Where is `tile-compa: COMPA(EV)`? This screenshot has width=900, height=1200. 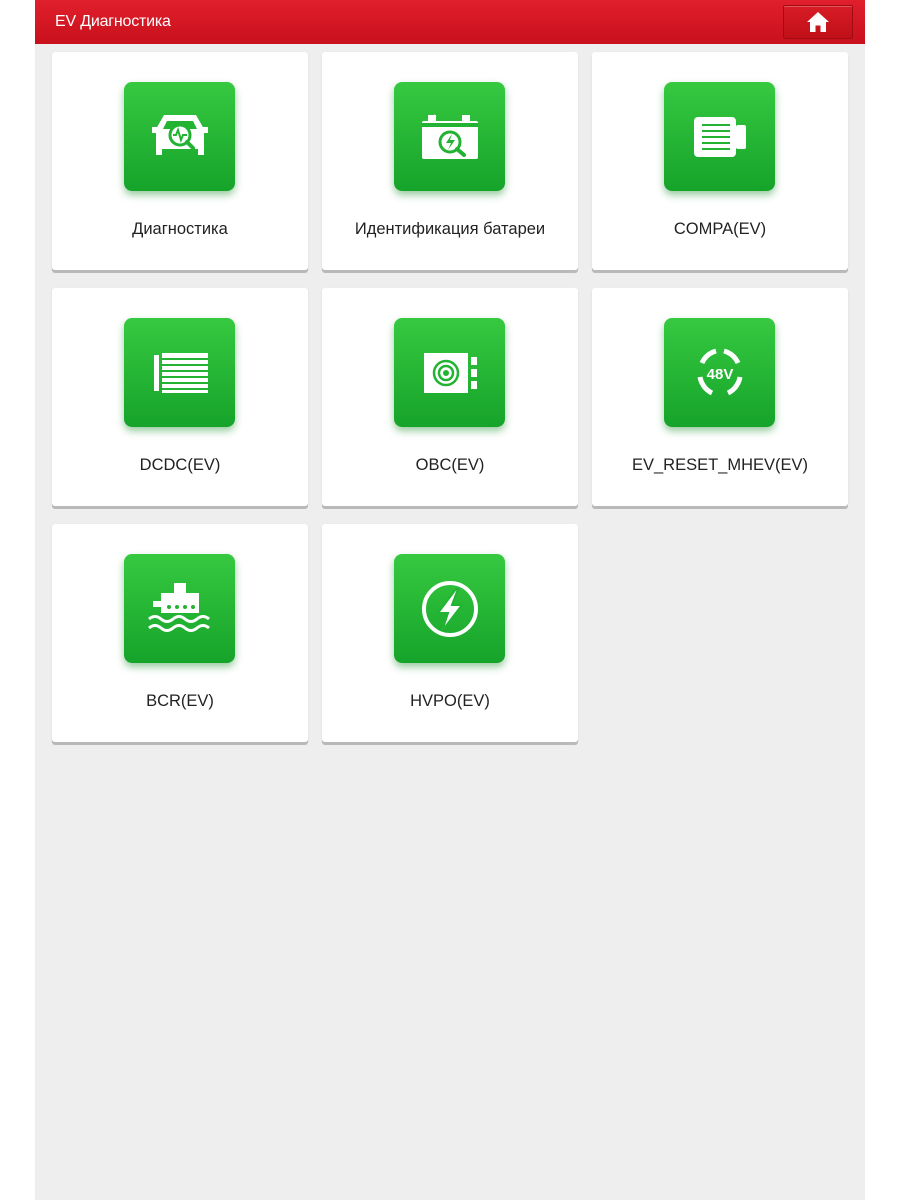
tile-compa: COMPA(EV) is located at coordinates (720, 161).